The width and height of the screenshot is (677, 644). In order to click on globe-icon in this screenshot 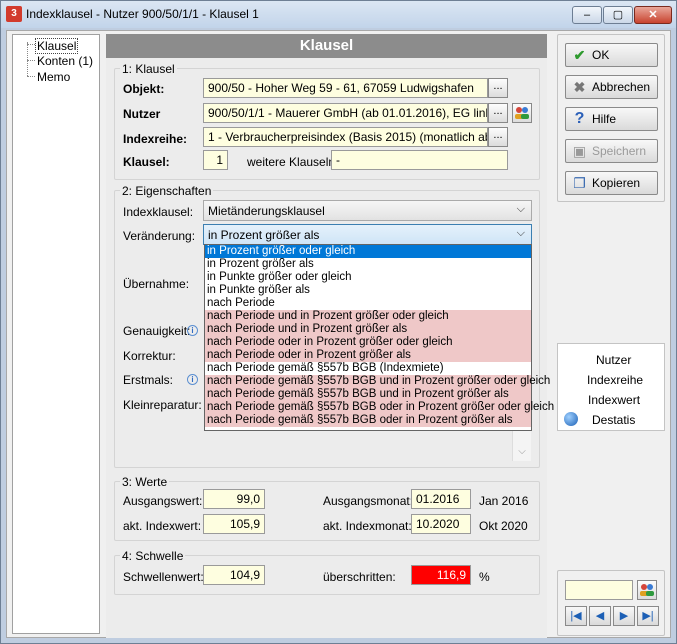, I will do `click(571, 419)`.